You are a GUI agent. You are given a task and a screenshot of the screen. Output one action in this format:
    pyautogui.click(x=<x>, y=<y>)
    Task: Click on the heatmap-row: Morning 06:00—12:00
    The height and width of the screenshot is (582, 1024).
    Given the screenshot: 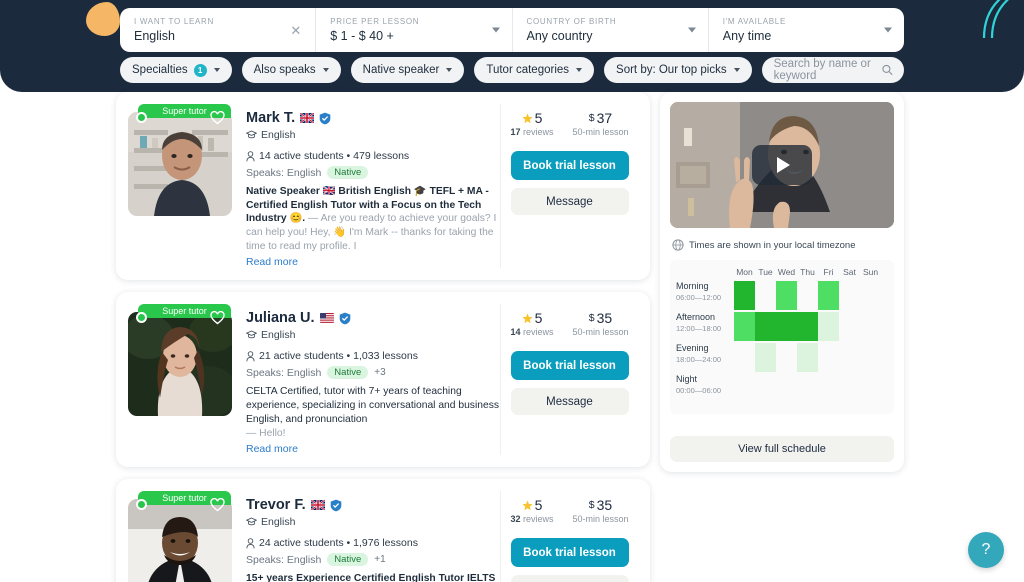 What is the action you would take?
    pyautogui.click(x=782, y=296)
    